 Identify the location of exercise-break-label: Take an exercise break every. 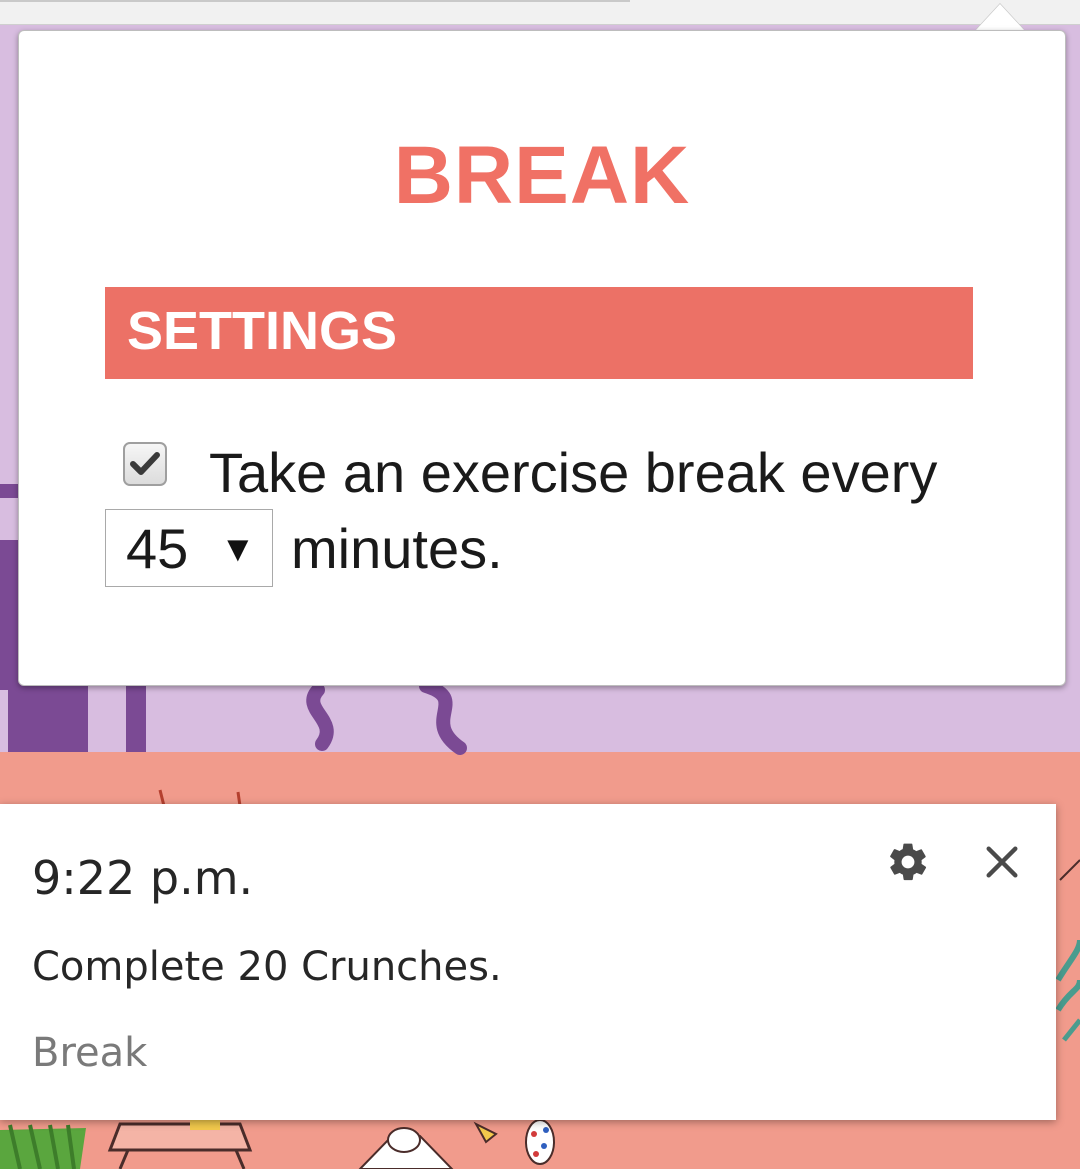
(573, 472).